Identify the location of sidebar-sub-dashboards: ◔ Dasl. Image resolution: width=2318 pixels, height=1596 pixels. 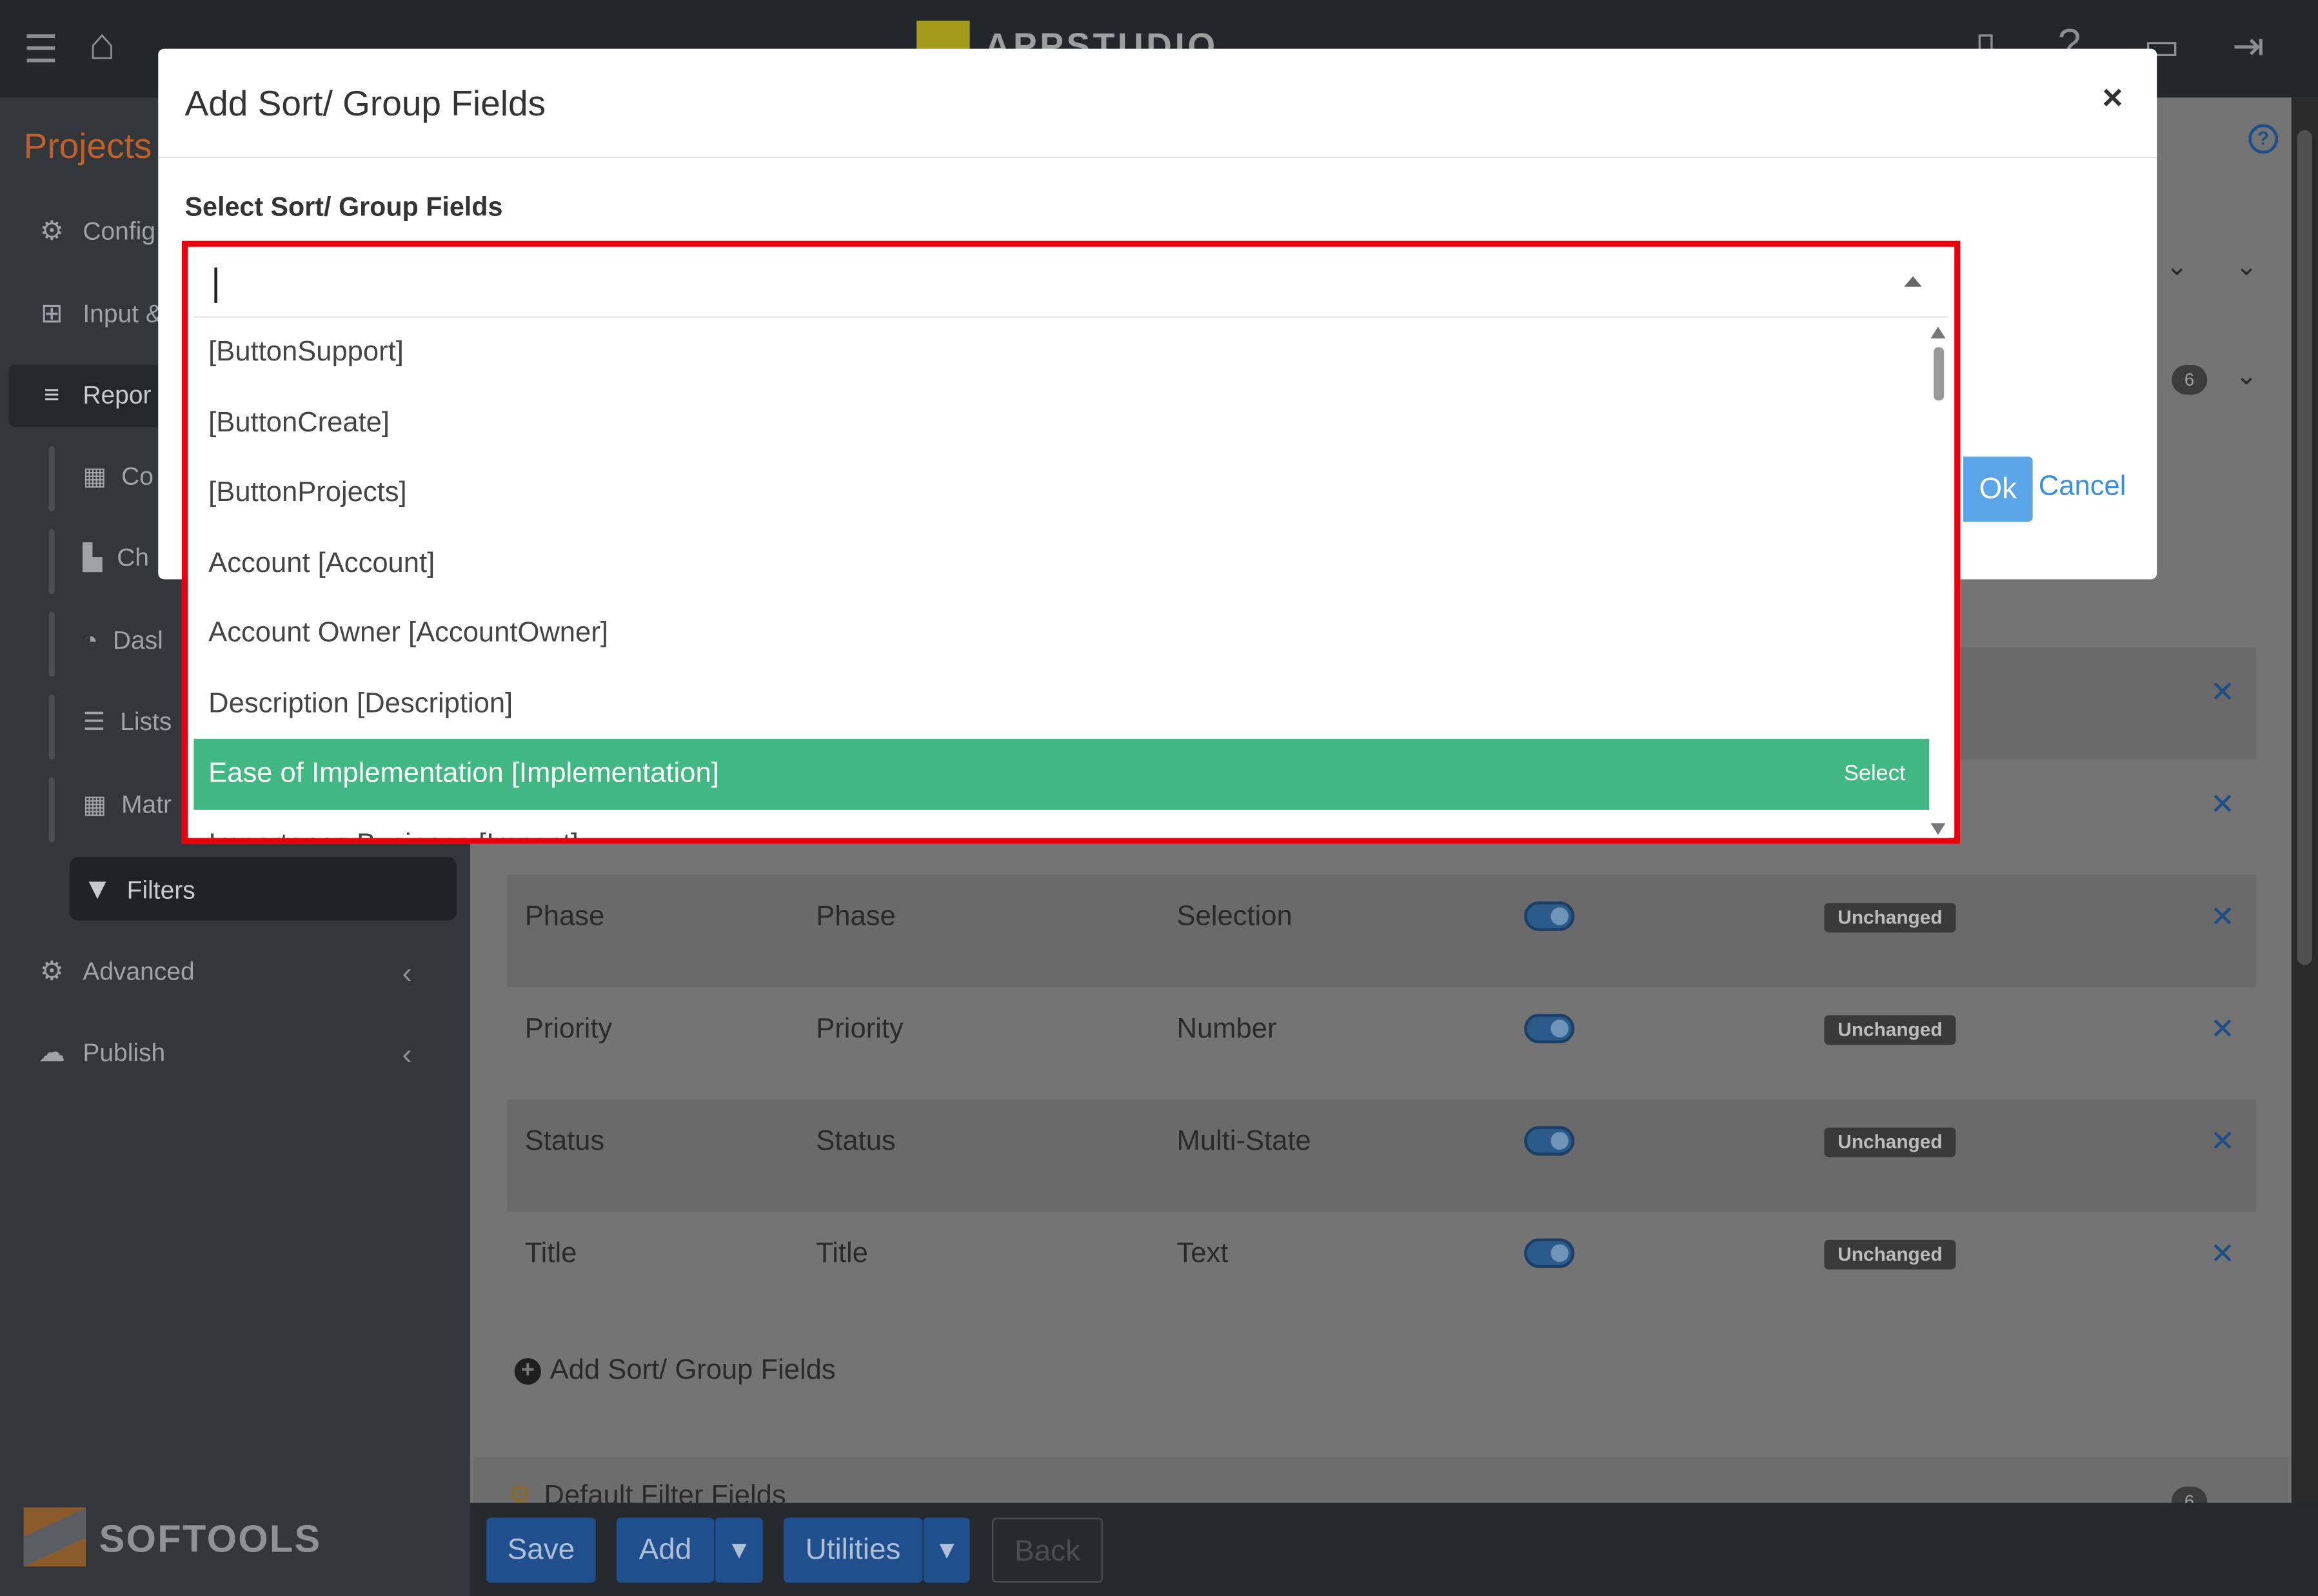
(123, 641).